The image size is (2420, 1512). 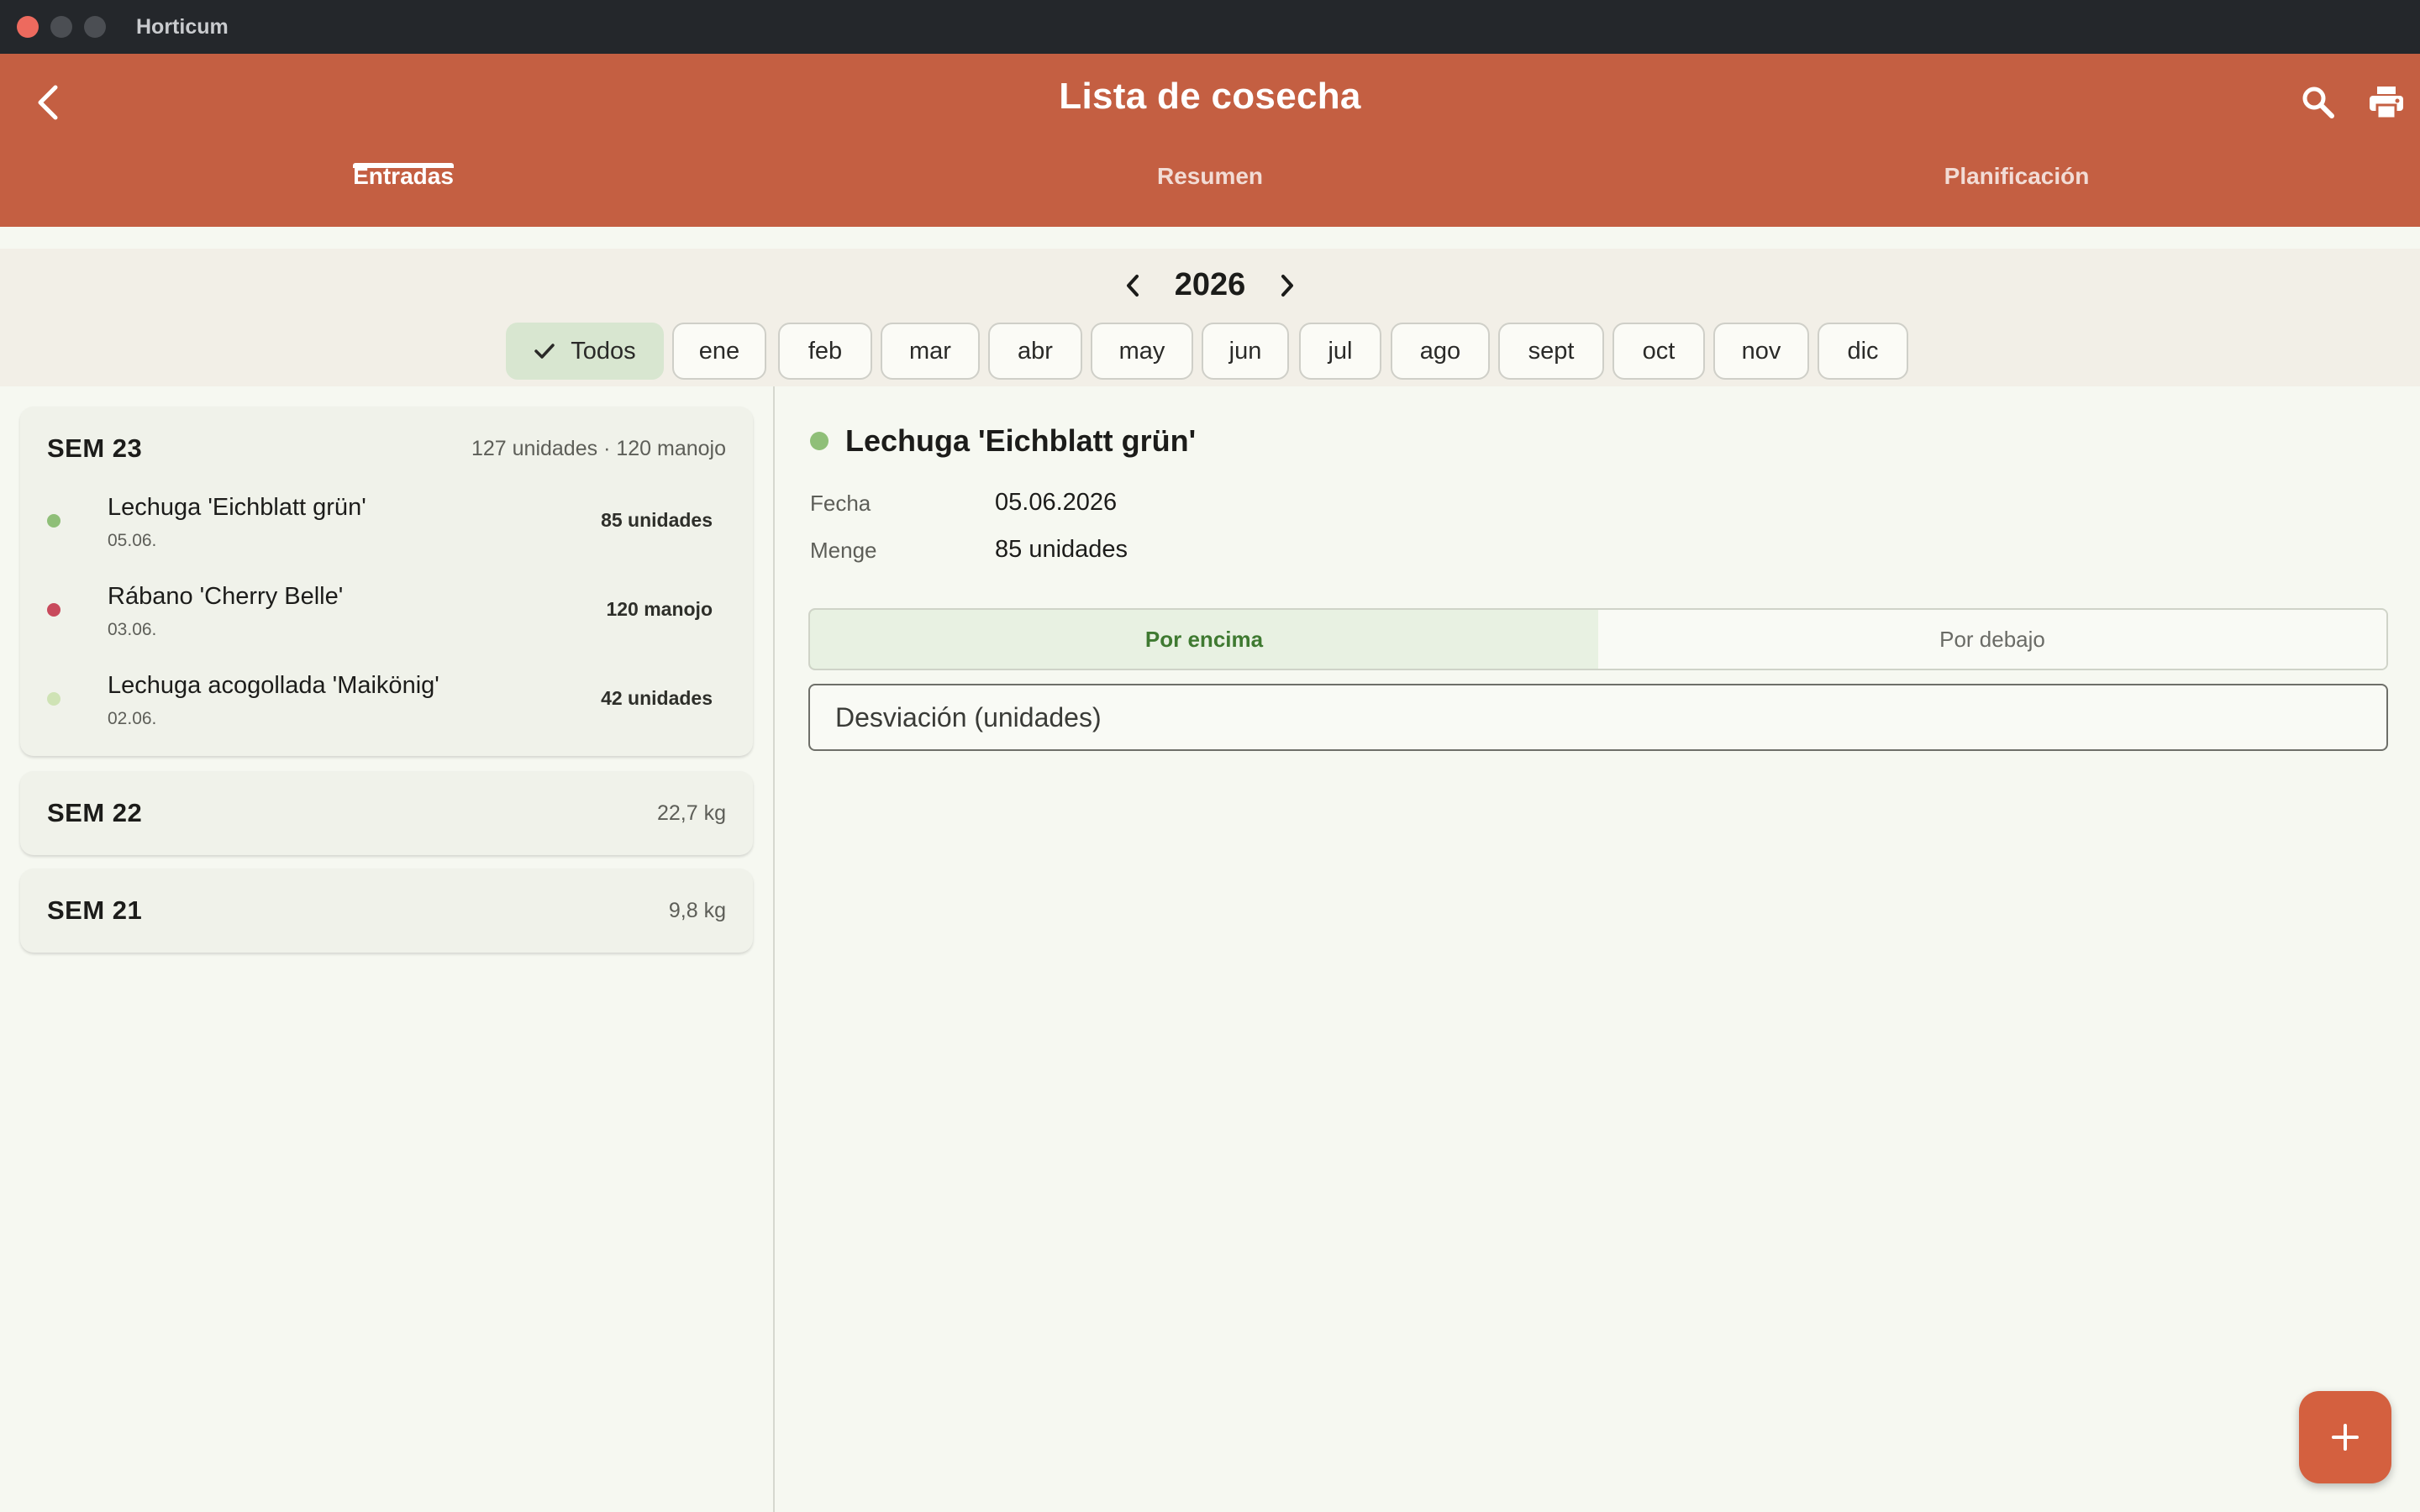 I want to click on chip-jul: jul, so click(x=1340, y=351).